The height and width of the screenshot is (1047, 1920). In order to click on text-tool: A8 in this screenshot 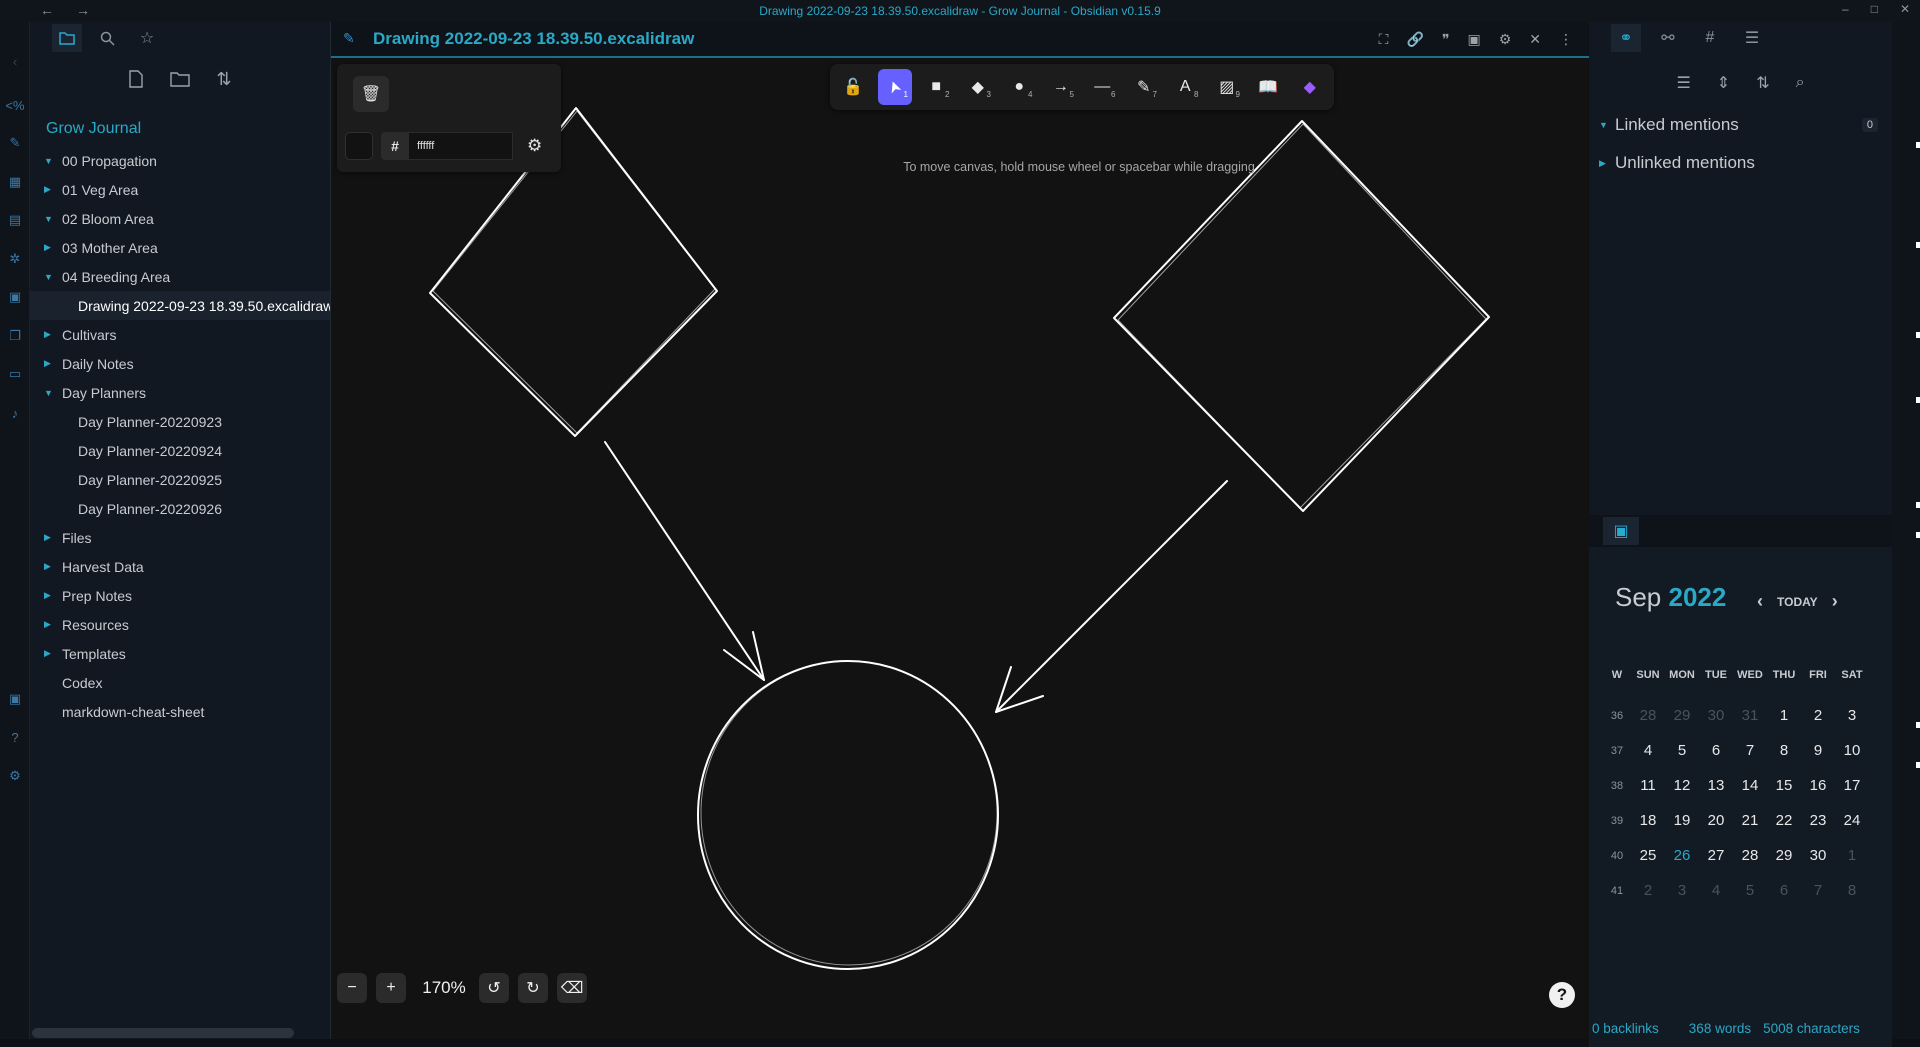, I will do `click(1185, 87)`.